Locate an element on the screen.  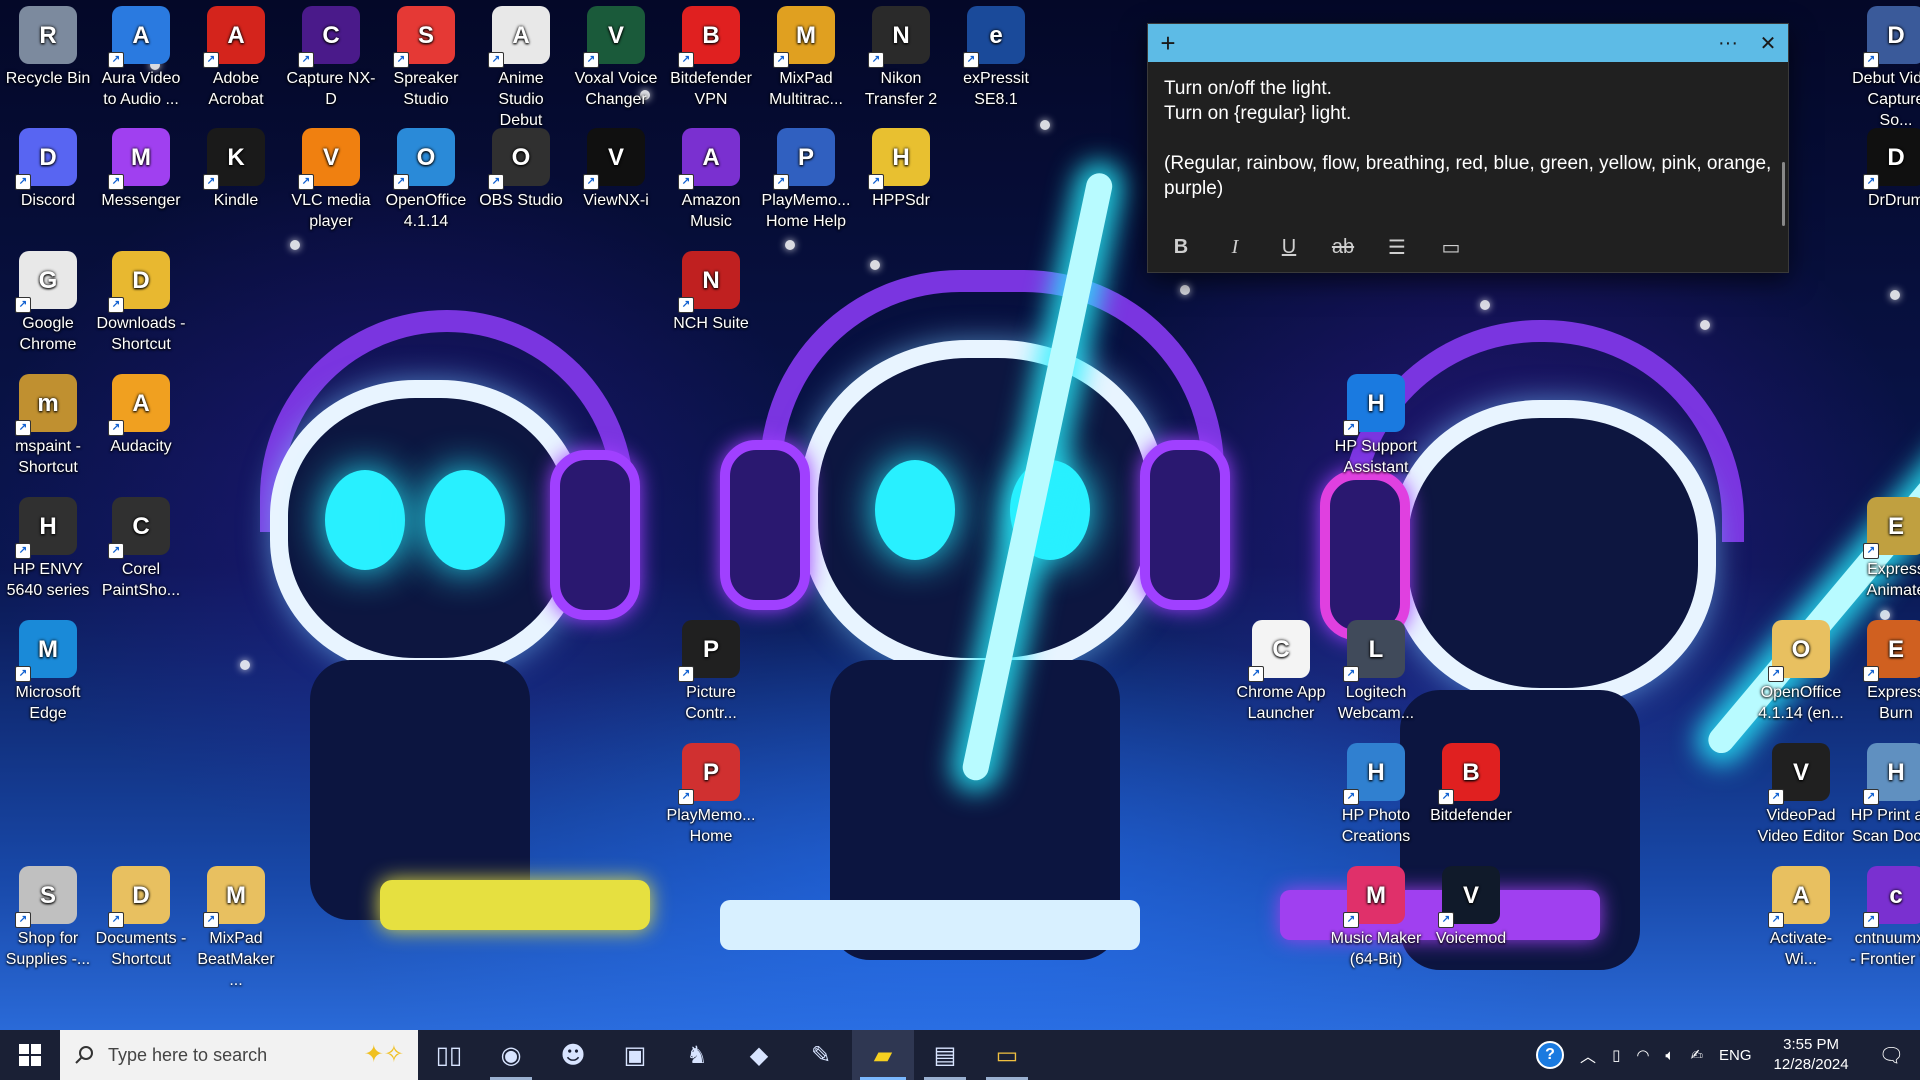
notification-center-icon: 🗨︎ is located at coordinates (1891, 1055).